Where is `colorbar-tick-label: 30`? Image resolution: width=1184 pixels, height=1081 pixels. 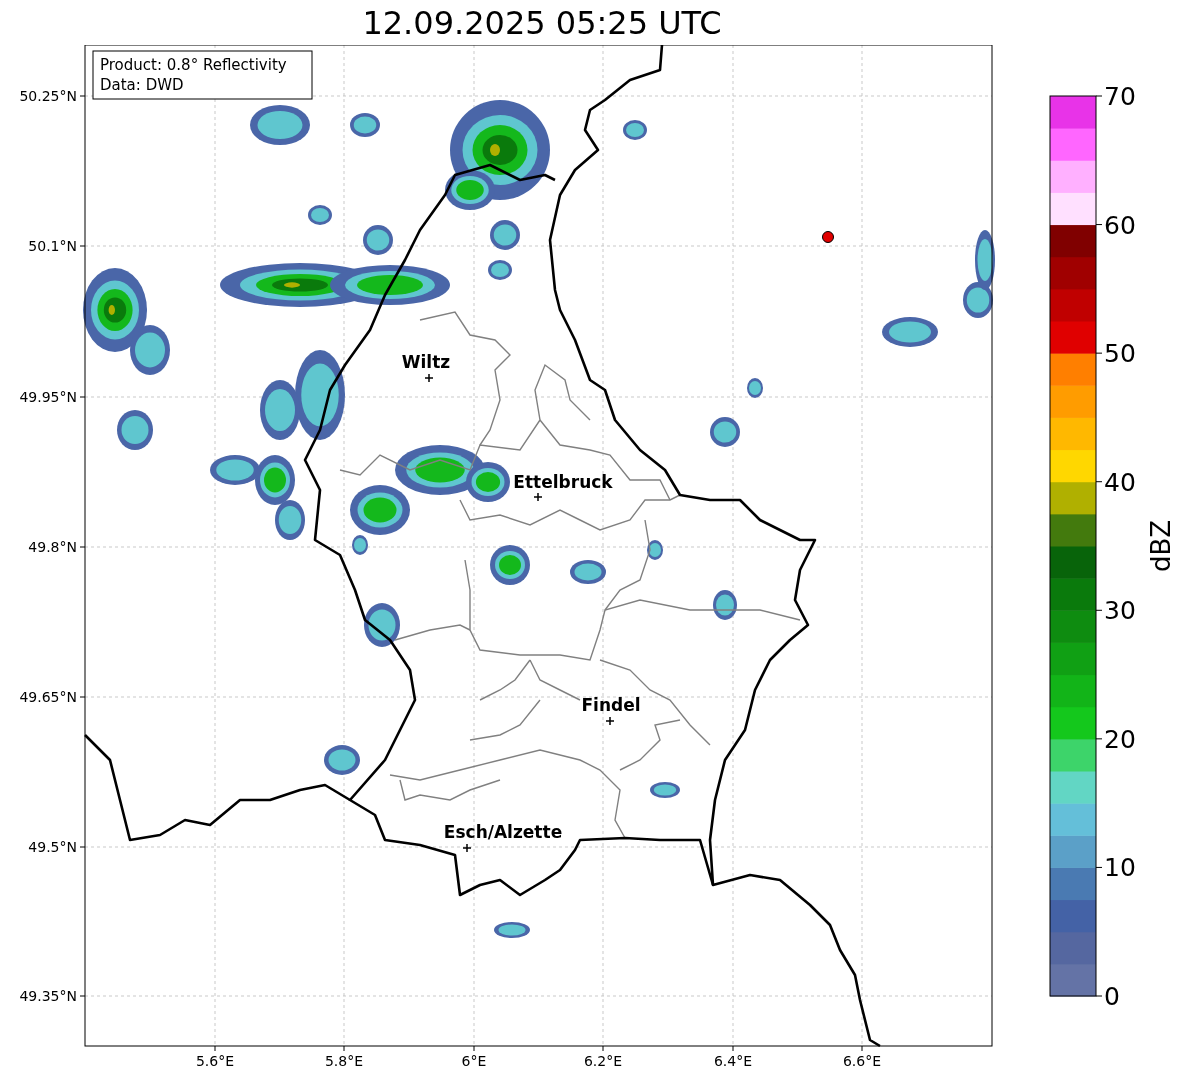 colorbar-tick-label: 30 is located at coordinates (1120, 611).